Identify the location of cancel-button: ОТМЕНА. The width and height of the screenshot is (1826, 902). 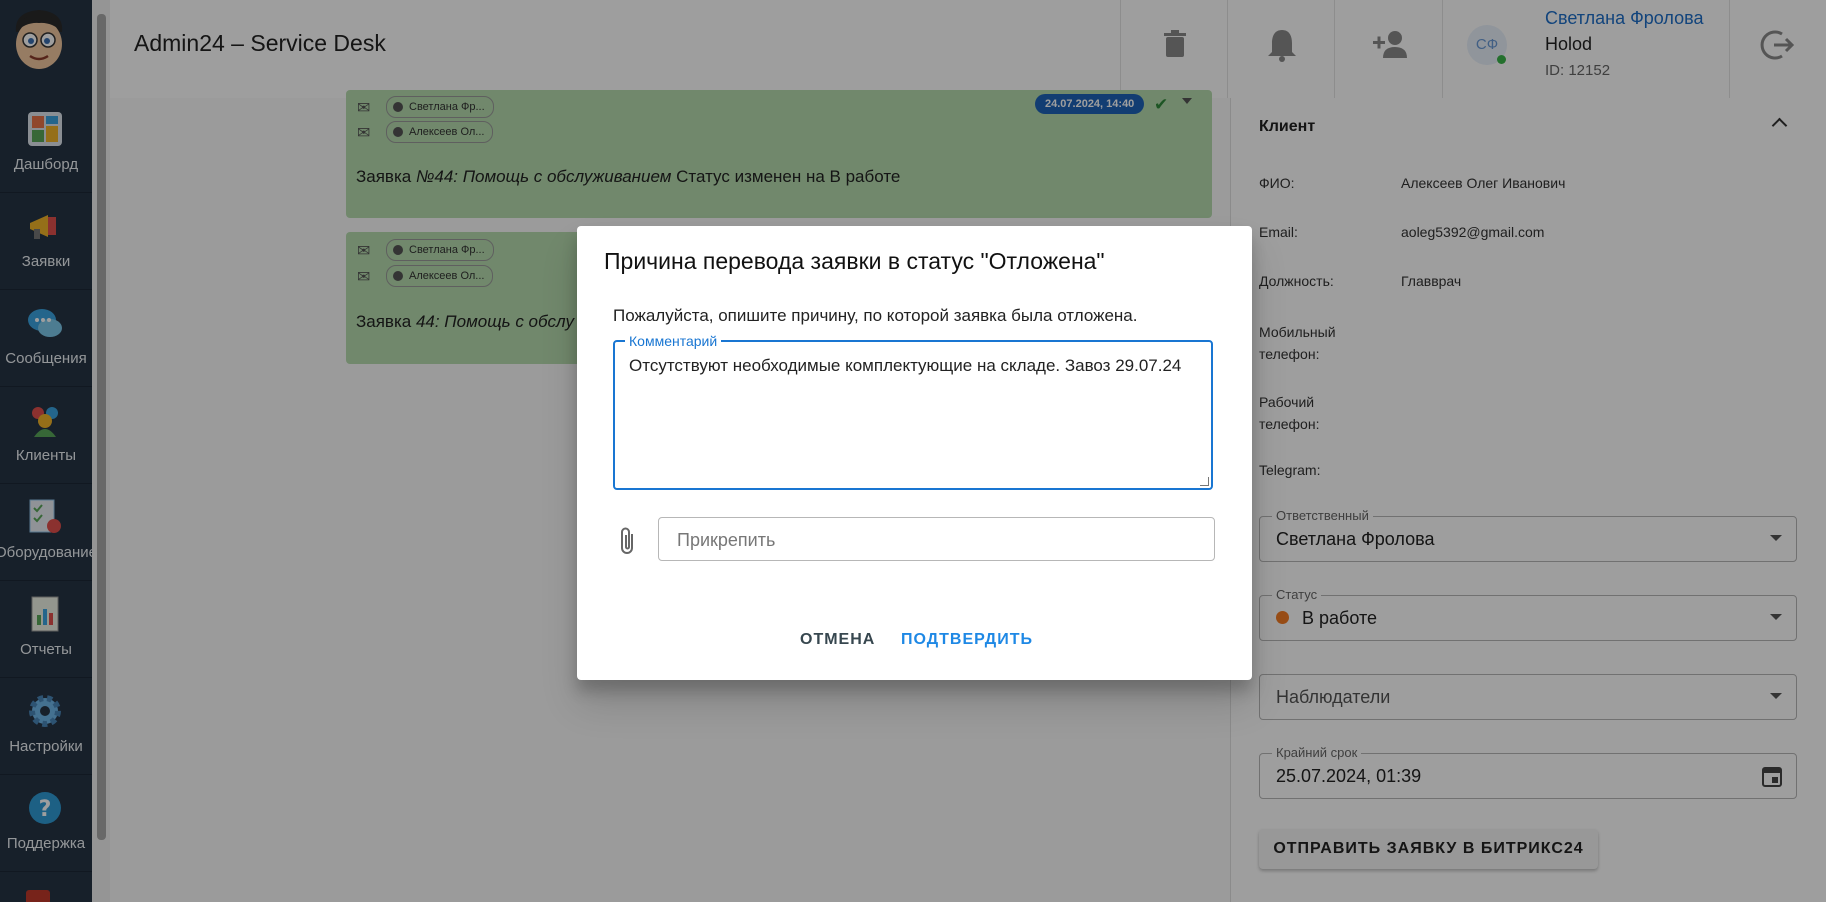
(837, 640).